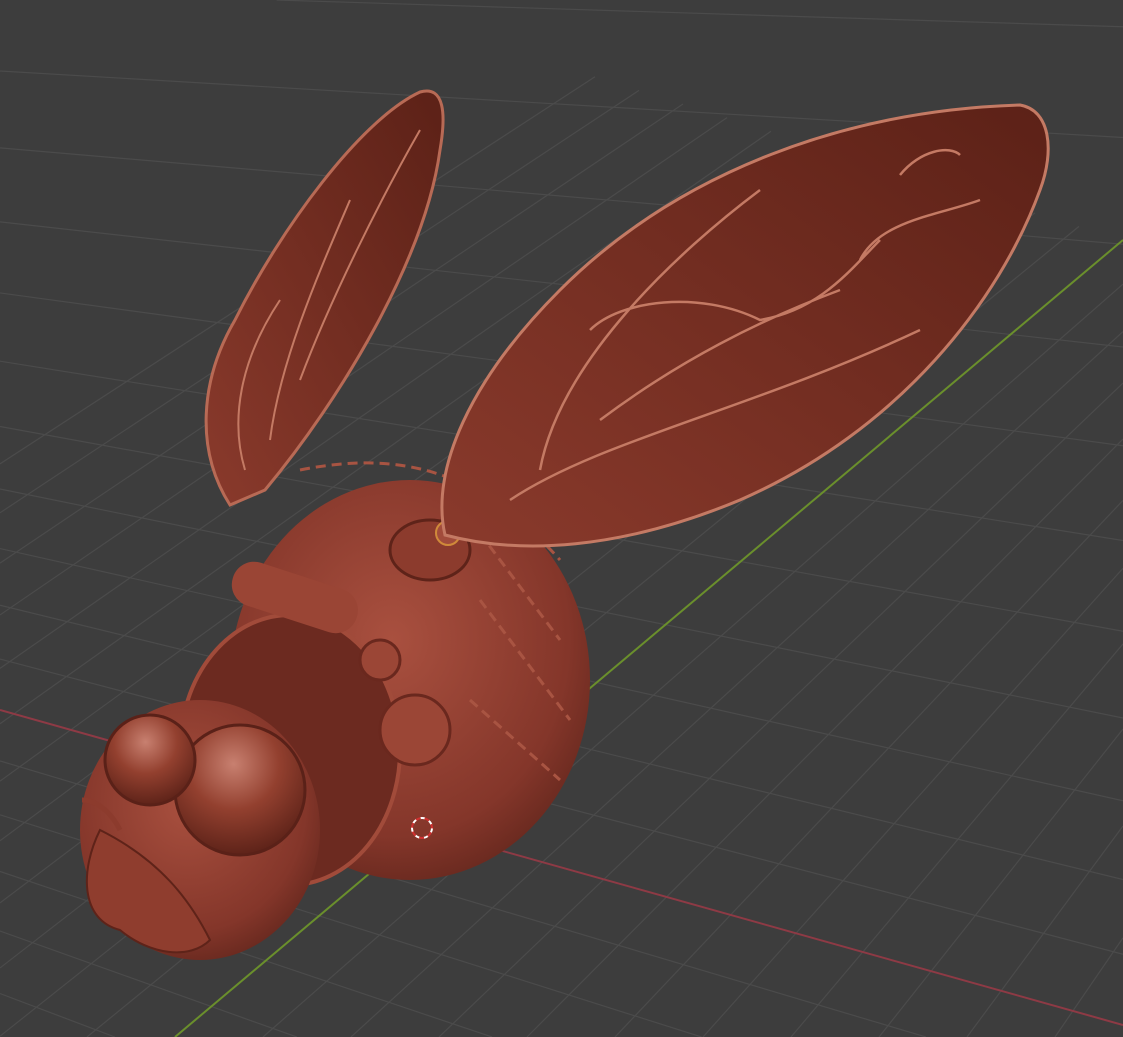 The image size is (1123, 1037). I want to click on body-button-small, so click(380, 660).